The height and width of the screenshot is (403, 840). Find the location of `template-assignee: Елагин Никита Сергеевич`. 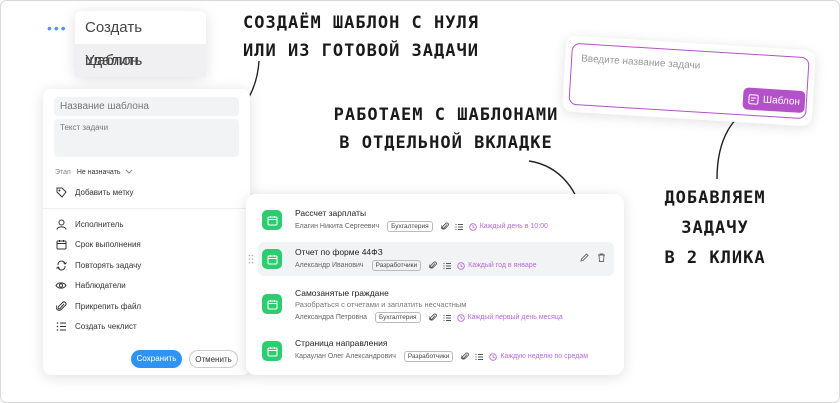

template-assignee: Елагин Никита Сергеевич is located at coordinates (337, 226).